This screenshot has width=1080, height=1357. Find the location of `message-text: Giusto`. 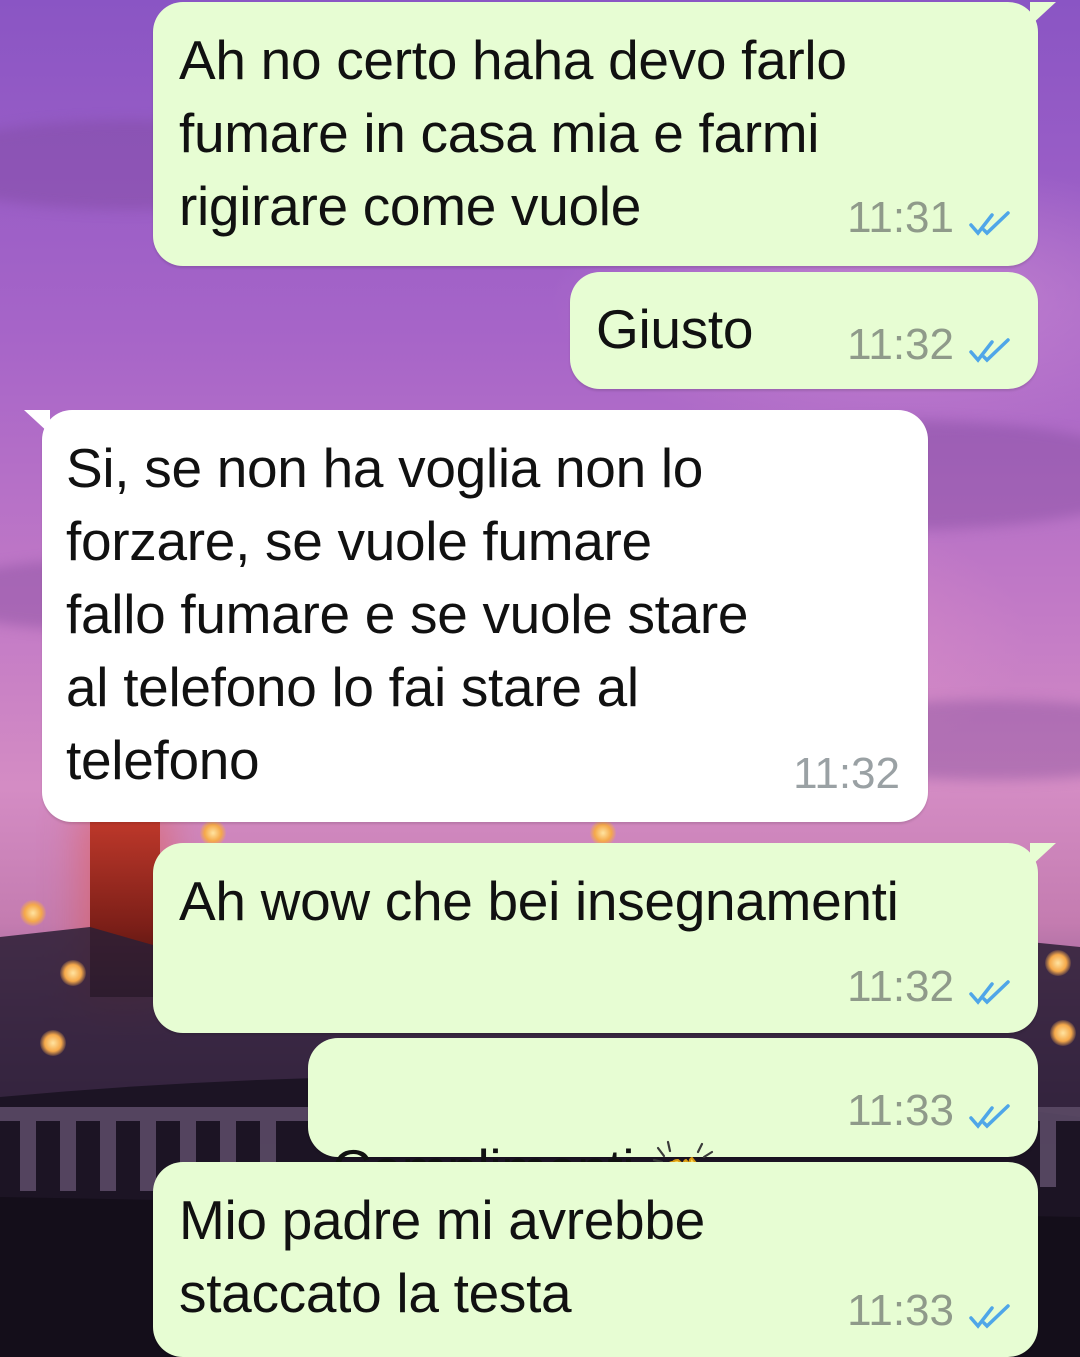

message-text: Giusto is located at coordinates (675, 329).